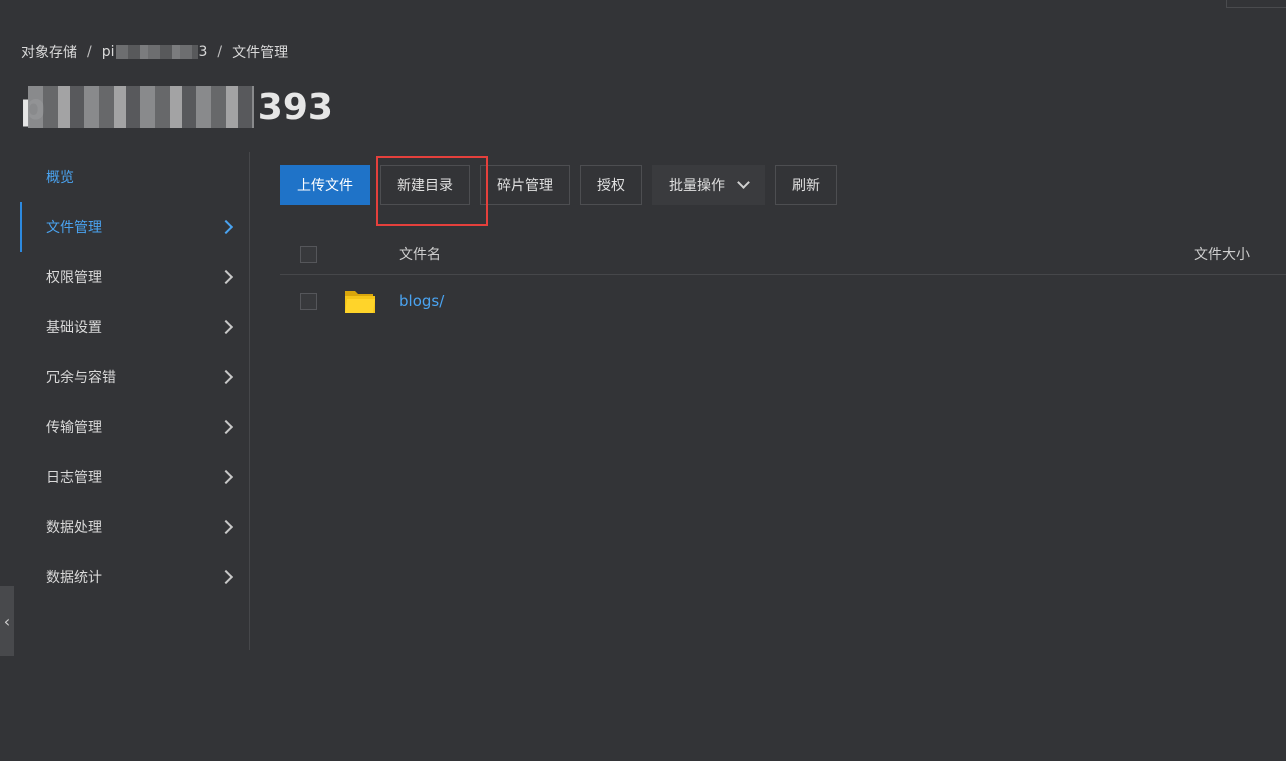  Describe the element at coordinates (134, 277) in the screenshot. I see `sidebar-item-permissions: 权限管理` at that location.